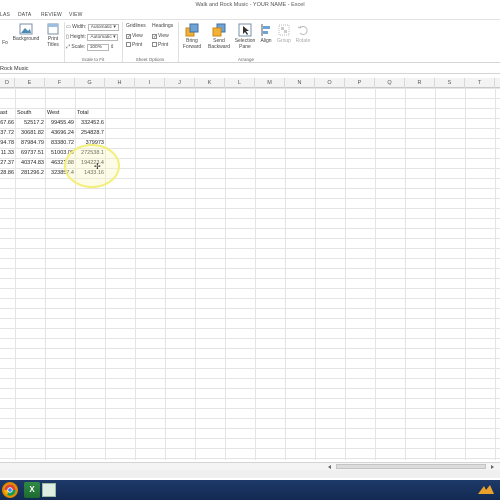  I want to click on scale-label: Scale:, so click(78, 47).